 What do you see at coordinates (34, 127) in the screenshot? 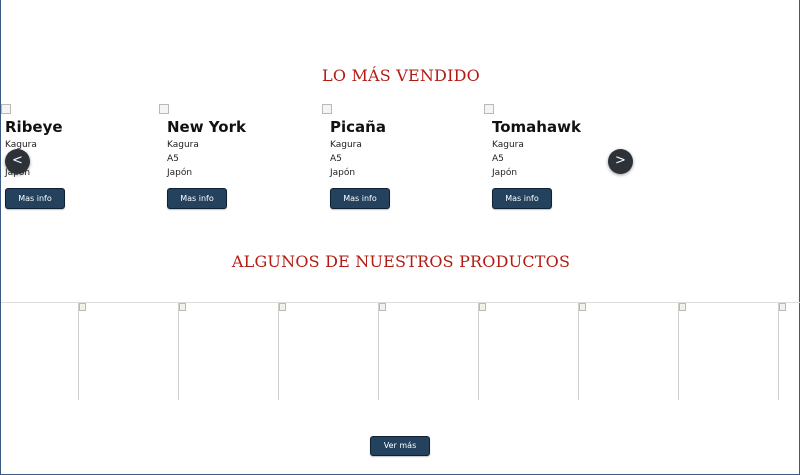
I see `card-name: Ribeye` at bounding box center [34, 127].